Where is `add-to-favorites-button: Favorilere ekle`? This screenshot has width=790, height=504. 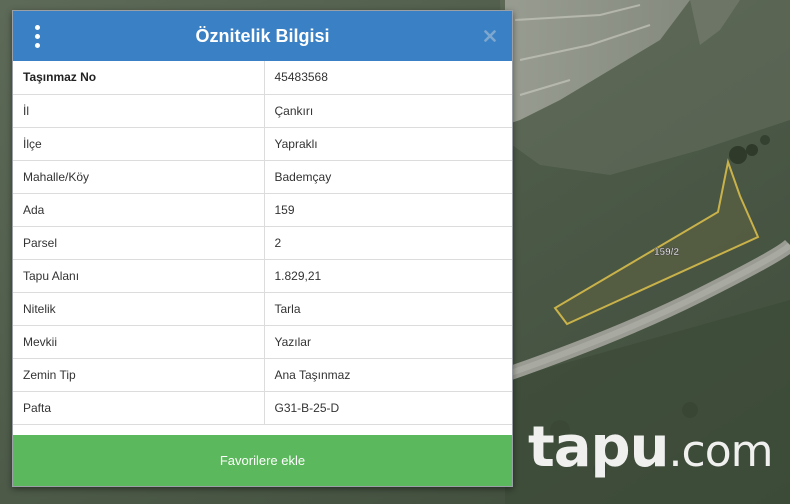 add-to-favorites-button: Favorilere ekle is located at coordinates (262, 460).